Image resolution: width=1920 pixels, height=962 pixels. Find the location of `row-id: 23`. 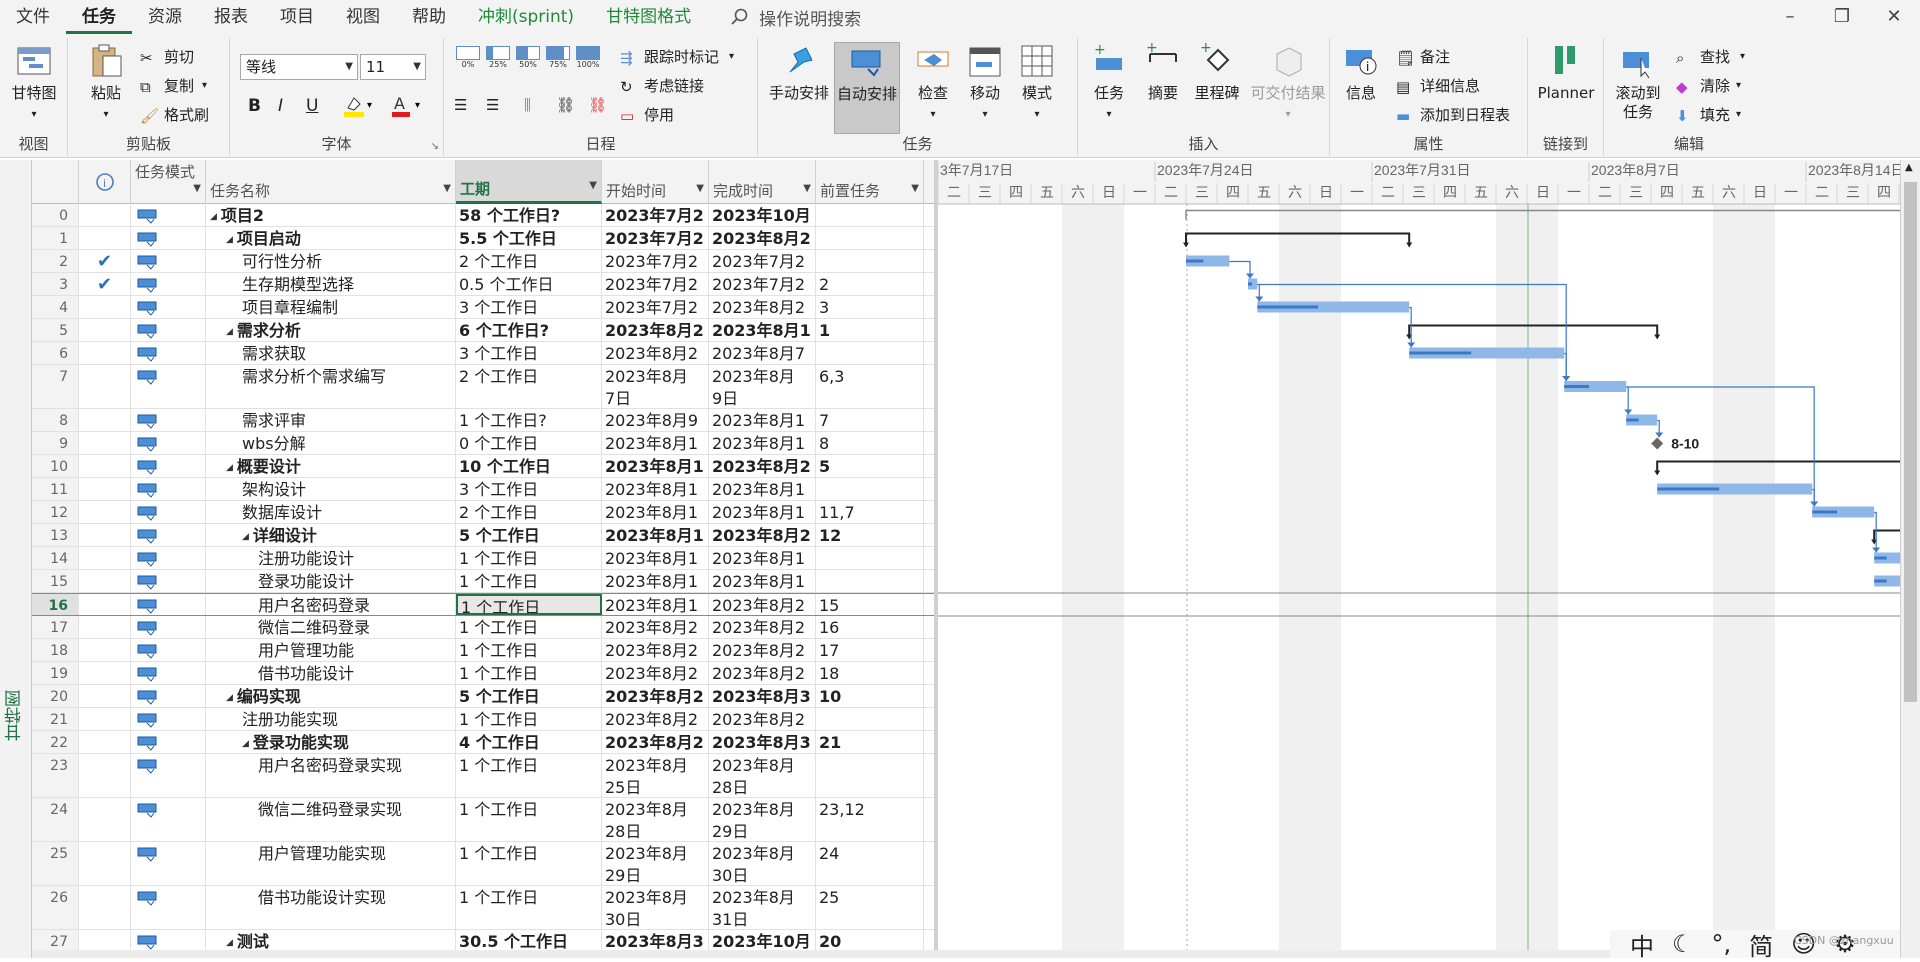

row-id: 23 is located at coordinates (55, 775).